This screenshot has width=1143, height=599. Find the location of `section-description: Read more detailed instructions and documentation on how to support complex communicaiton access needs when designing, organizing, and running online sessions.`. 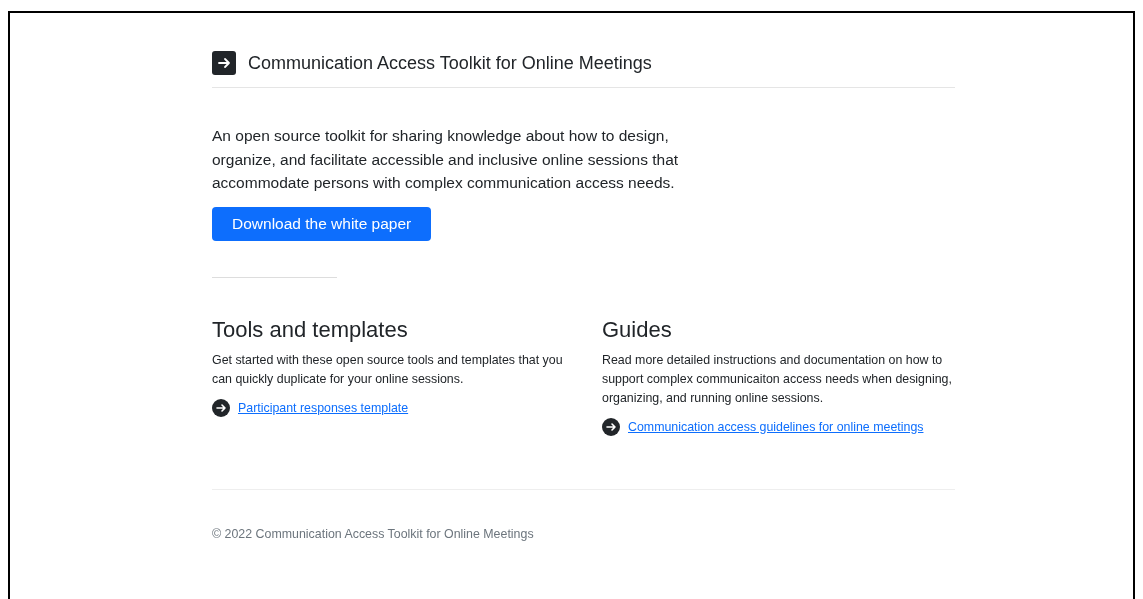

section-description: Read more detailed instructions and documentation on how to support complex communicaiton access needs when designing, organizing, and running online sessions. is located at coordinates (777, 379).